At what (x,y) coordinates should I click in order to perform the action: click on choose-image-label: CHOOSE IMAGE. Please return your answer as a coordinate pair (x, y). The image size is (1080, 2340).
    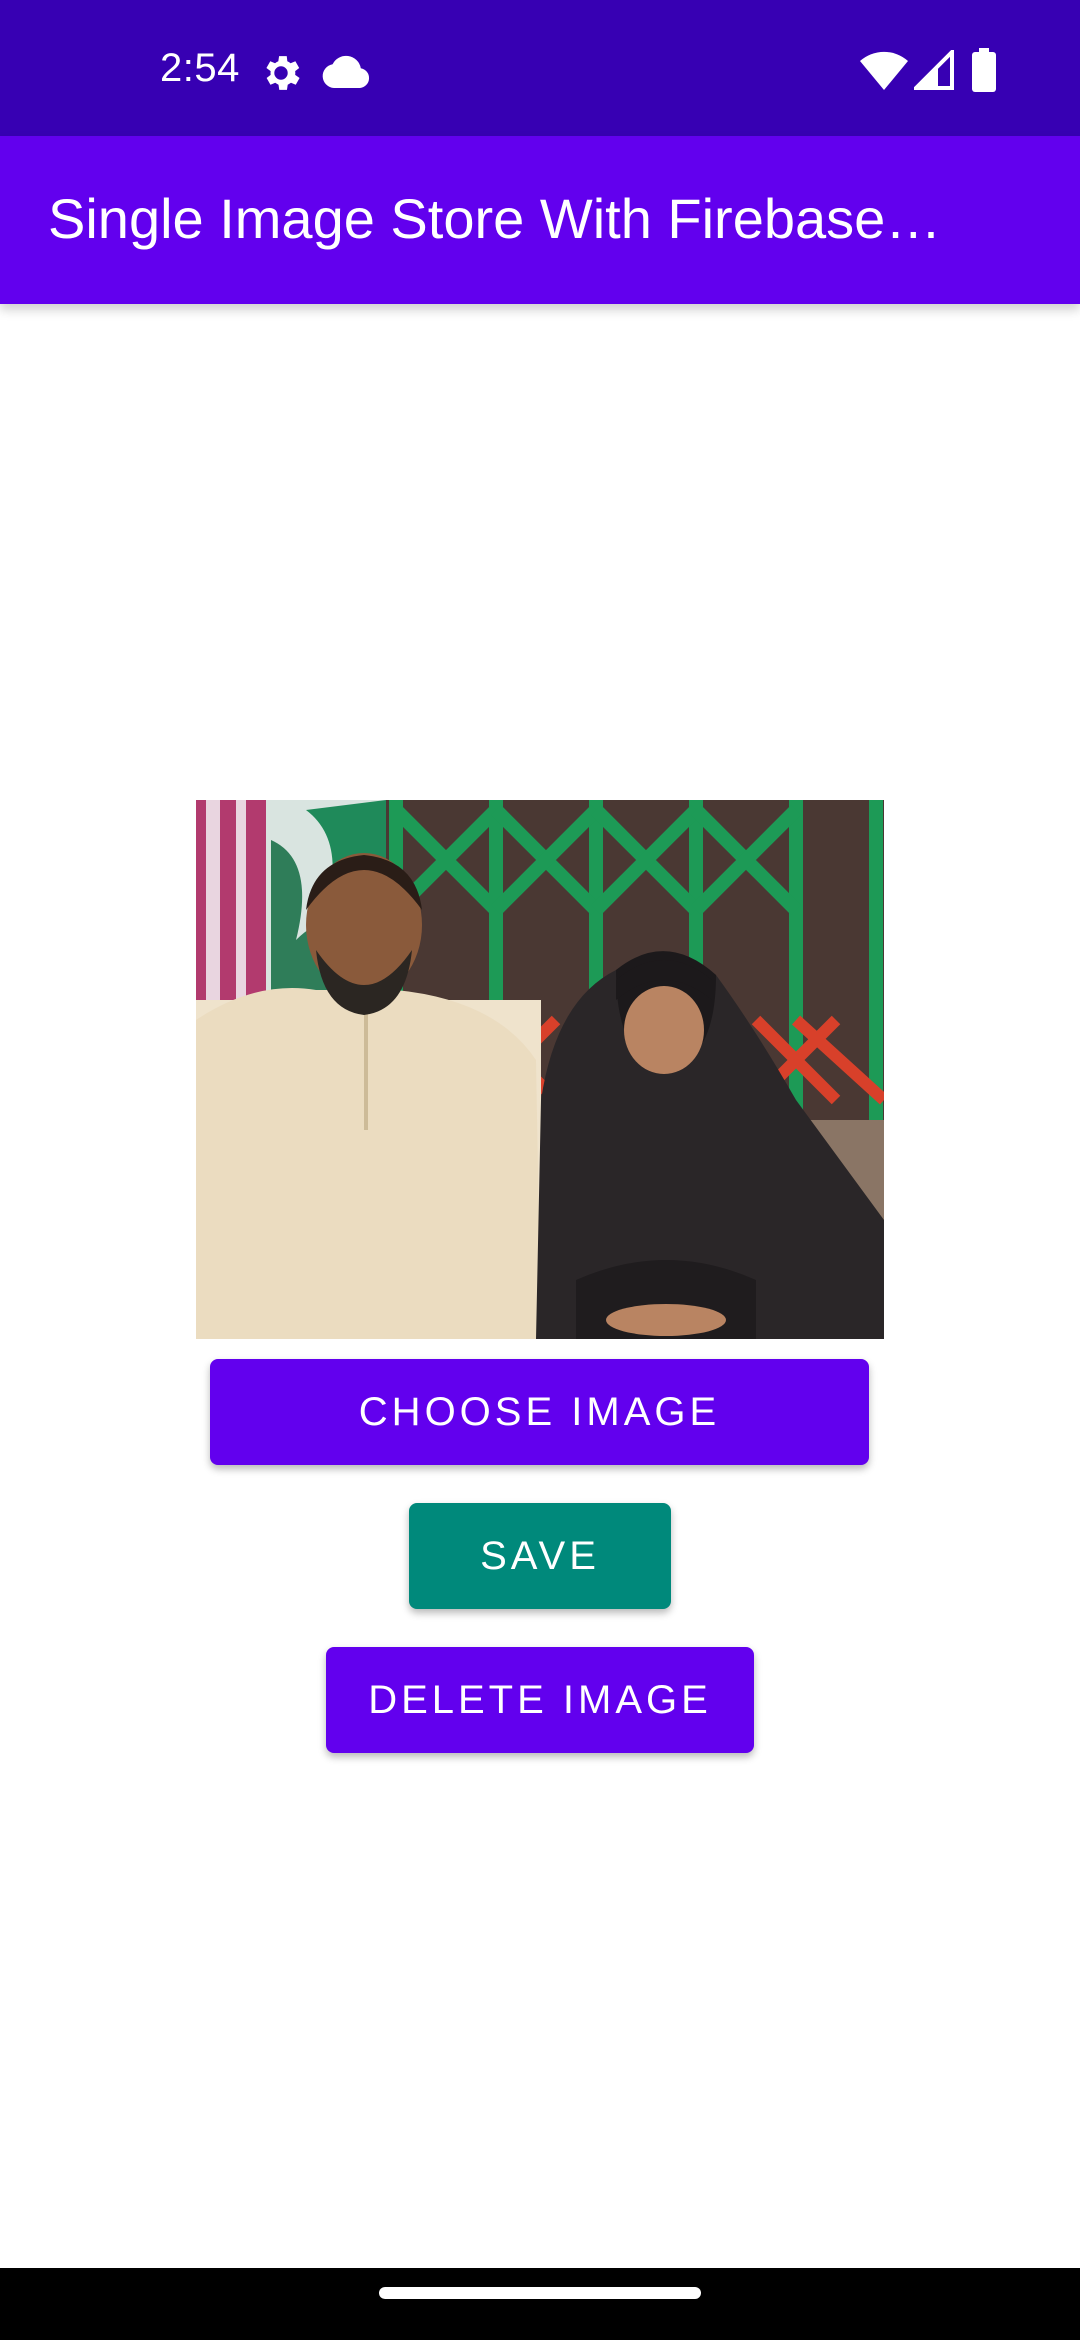
    Looking at the image, I should click on (539, 1411).